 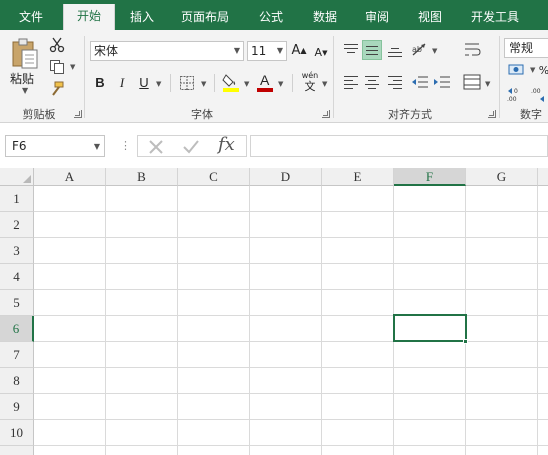 I want to click on decrease-indent-button, so click(x=420, y=82).